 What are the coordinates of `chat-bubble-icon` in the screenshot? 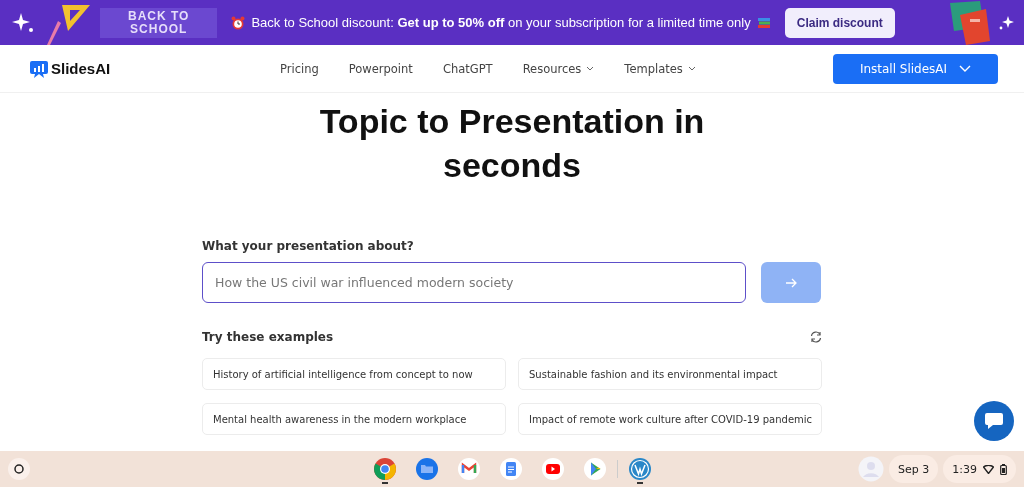 It's located at (994, 421).